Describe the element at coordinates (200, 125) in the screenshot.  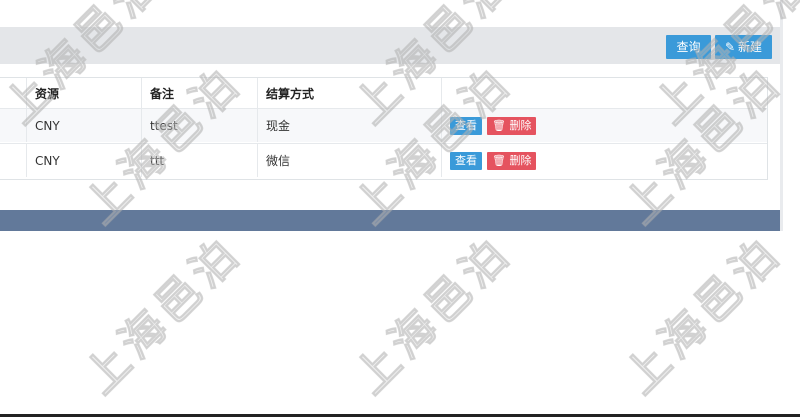
I see `cell-note: ttest` at that location.